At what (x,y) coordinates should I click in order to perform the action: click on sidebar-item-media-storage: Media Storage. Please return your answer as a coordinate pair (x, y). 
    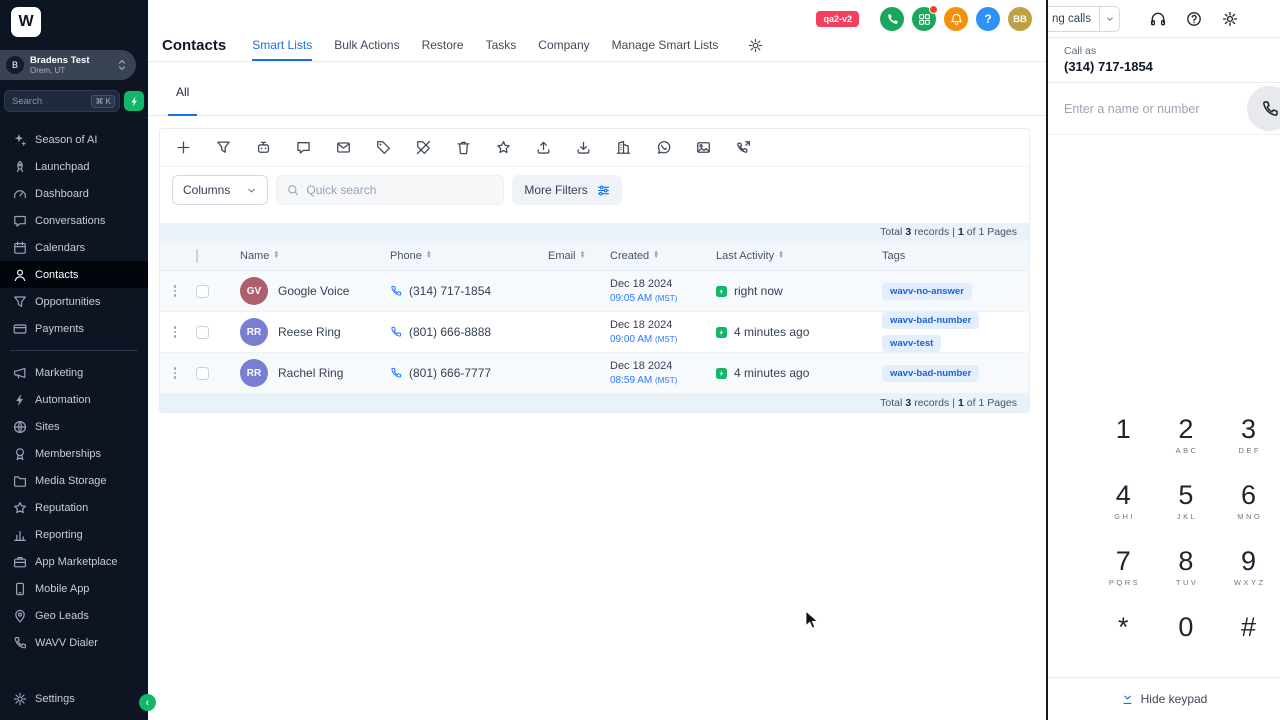
    Looking at the image, I should click on (74, 480).